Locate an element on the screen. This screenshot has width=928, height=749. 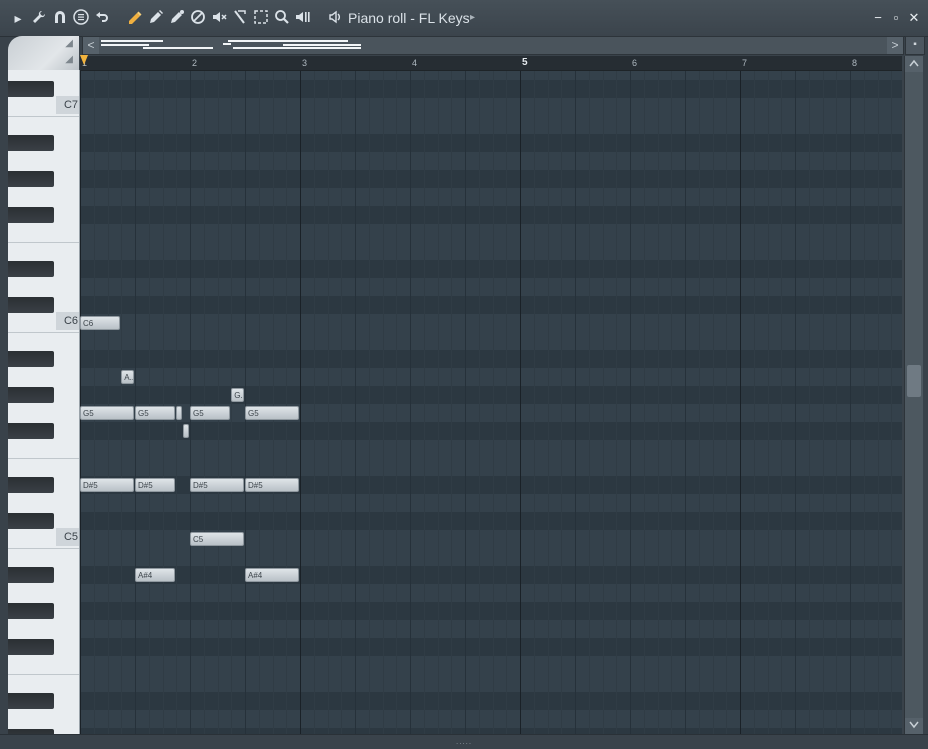
wrench-icon is located at coordinates (39, 18).